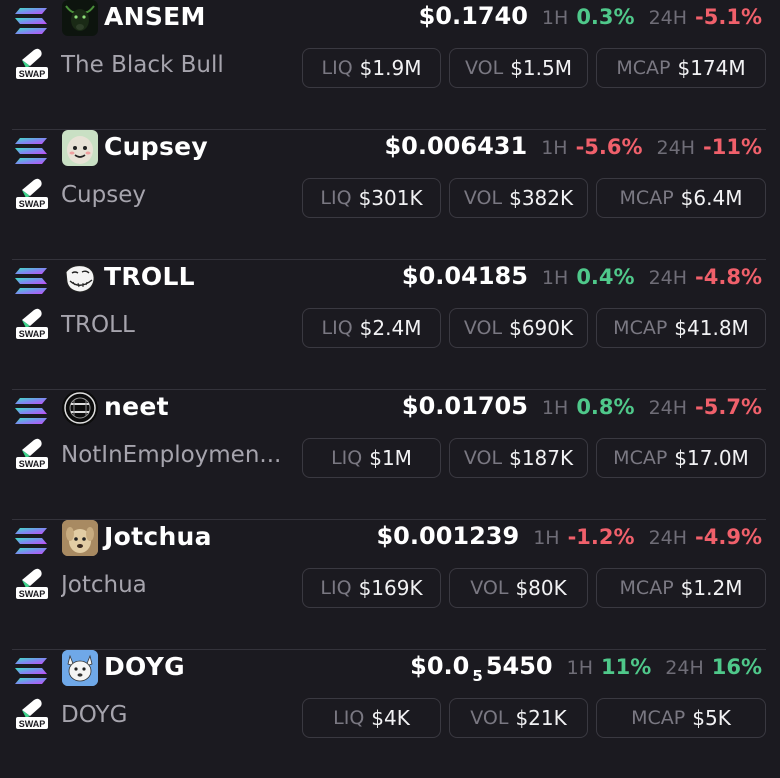  What do you see at coordinates (519, 666) in the screenshot?
I see `price-tail: 5450` at bounding box center [519, 666].